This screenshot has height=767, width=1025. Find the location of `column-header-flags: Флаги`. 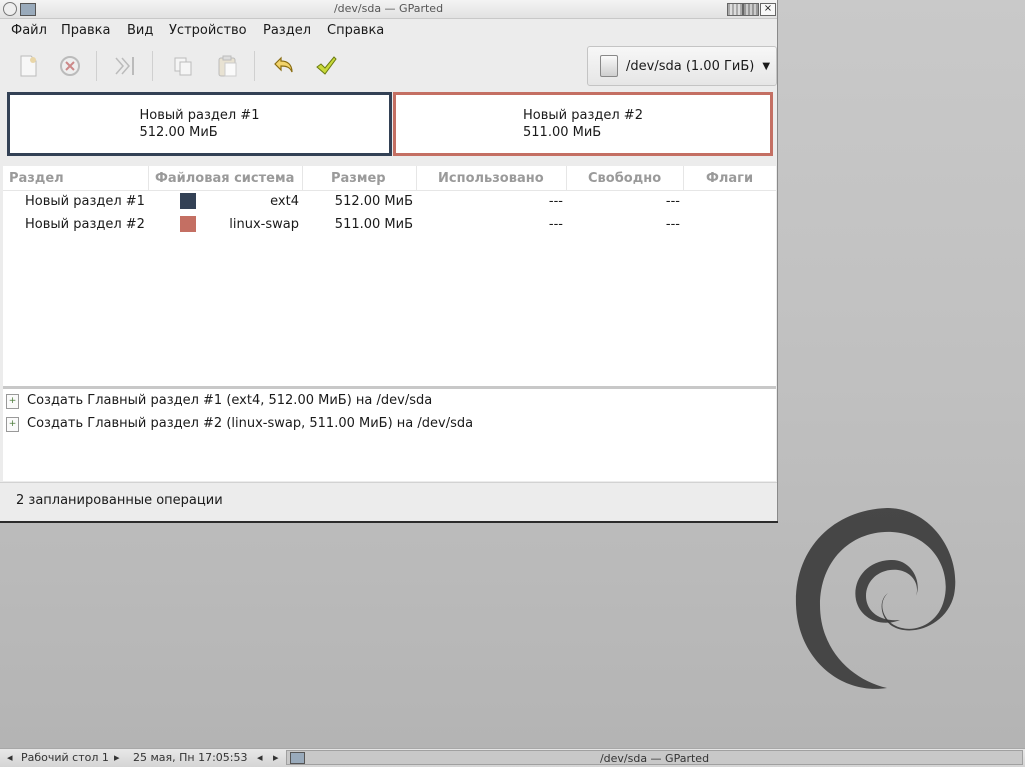

column-header-flags: Флаги is located at coordinates (729, 178).